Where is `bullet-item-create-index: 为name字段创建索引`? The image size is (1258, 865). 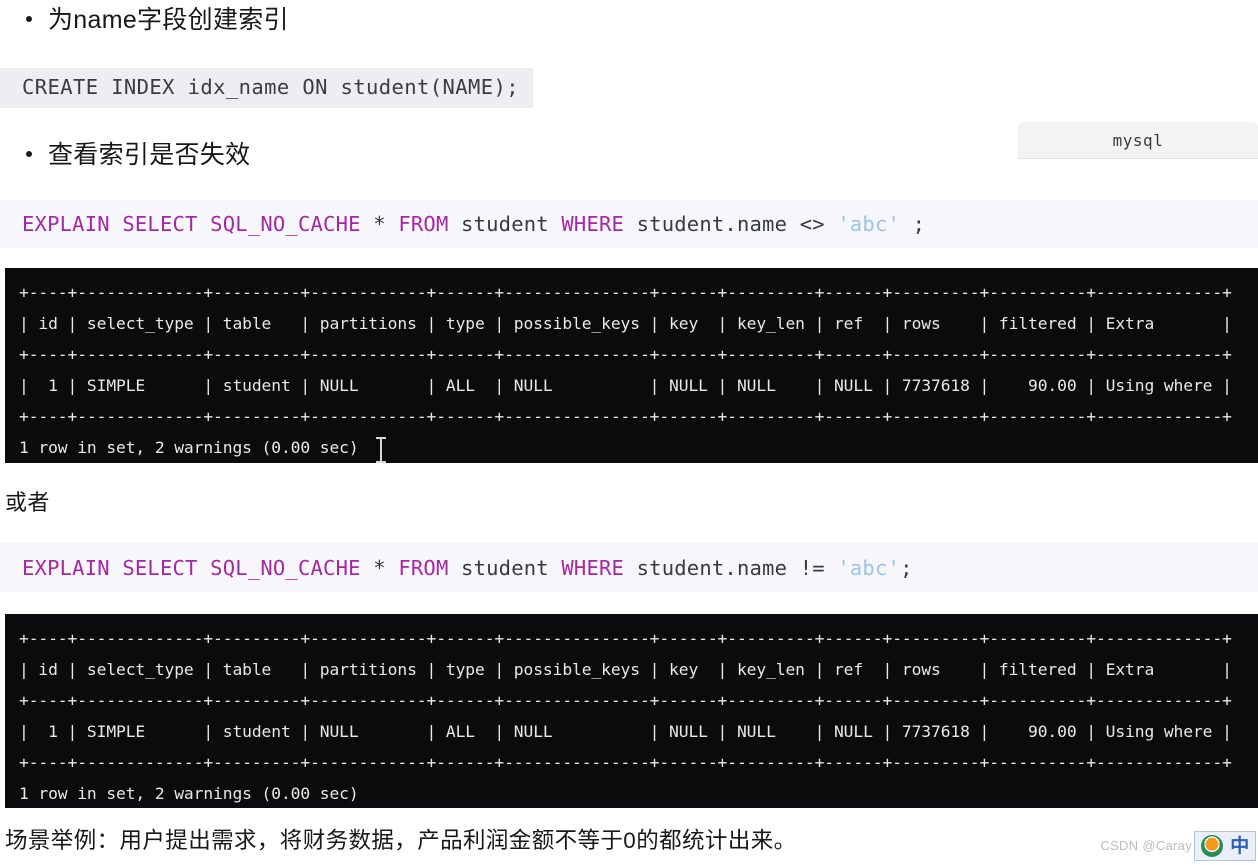
bullet-item-create-index: 为name字段创建索引 is located at coordinates (157, 20).